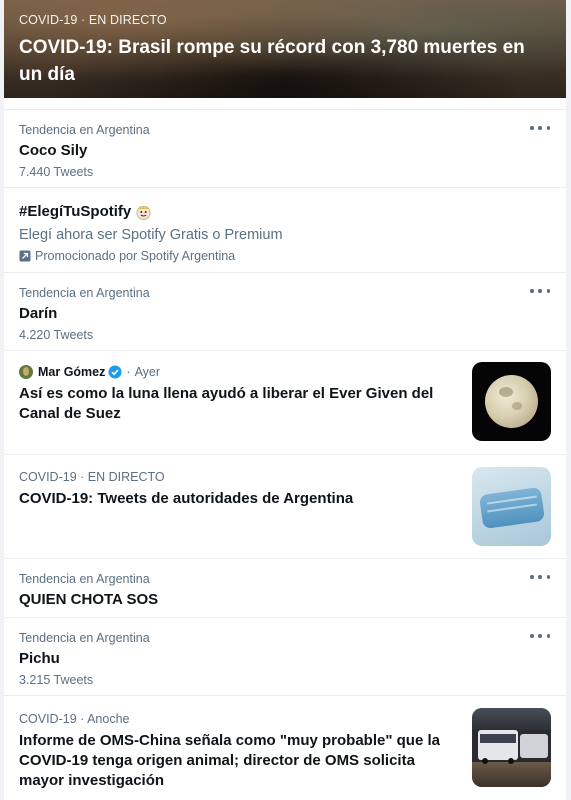 The width and height of the screenshot is (571, 800). Describe the element at coordinates (285, 104) in the screenshot. I see `divider` at that location.